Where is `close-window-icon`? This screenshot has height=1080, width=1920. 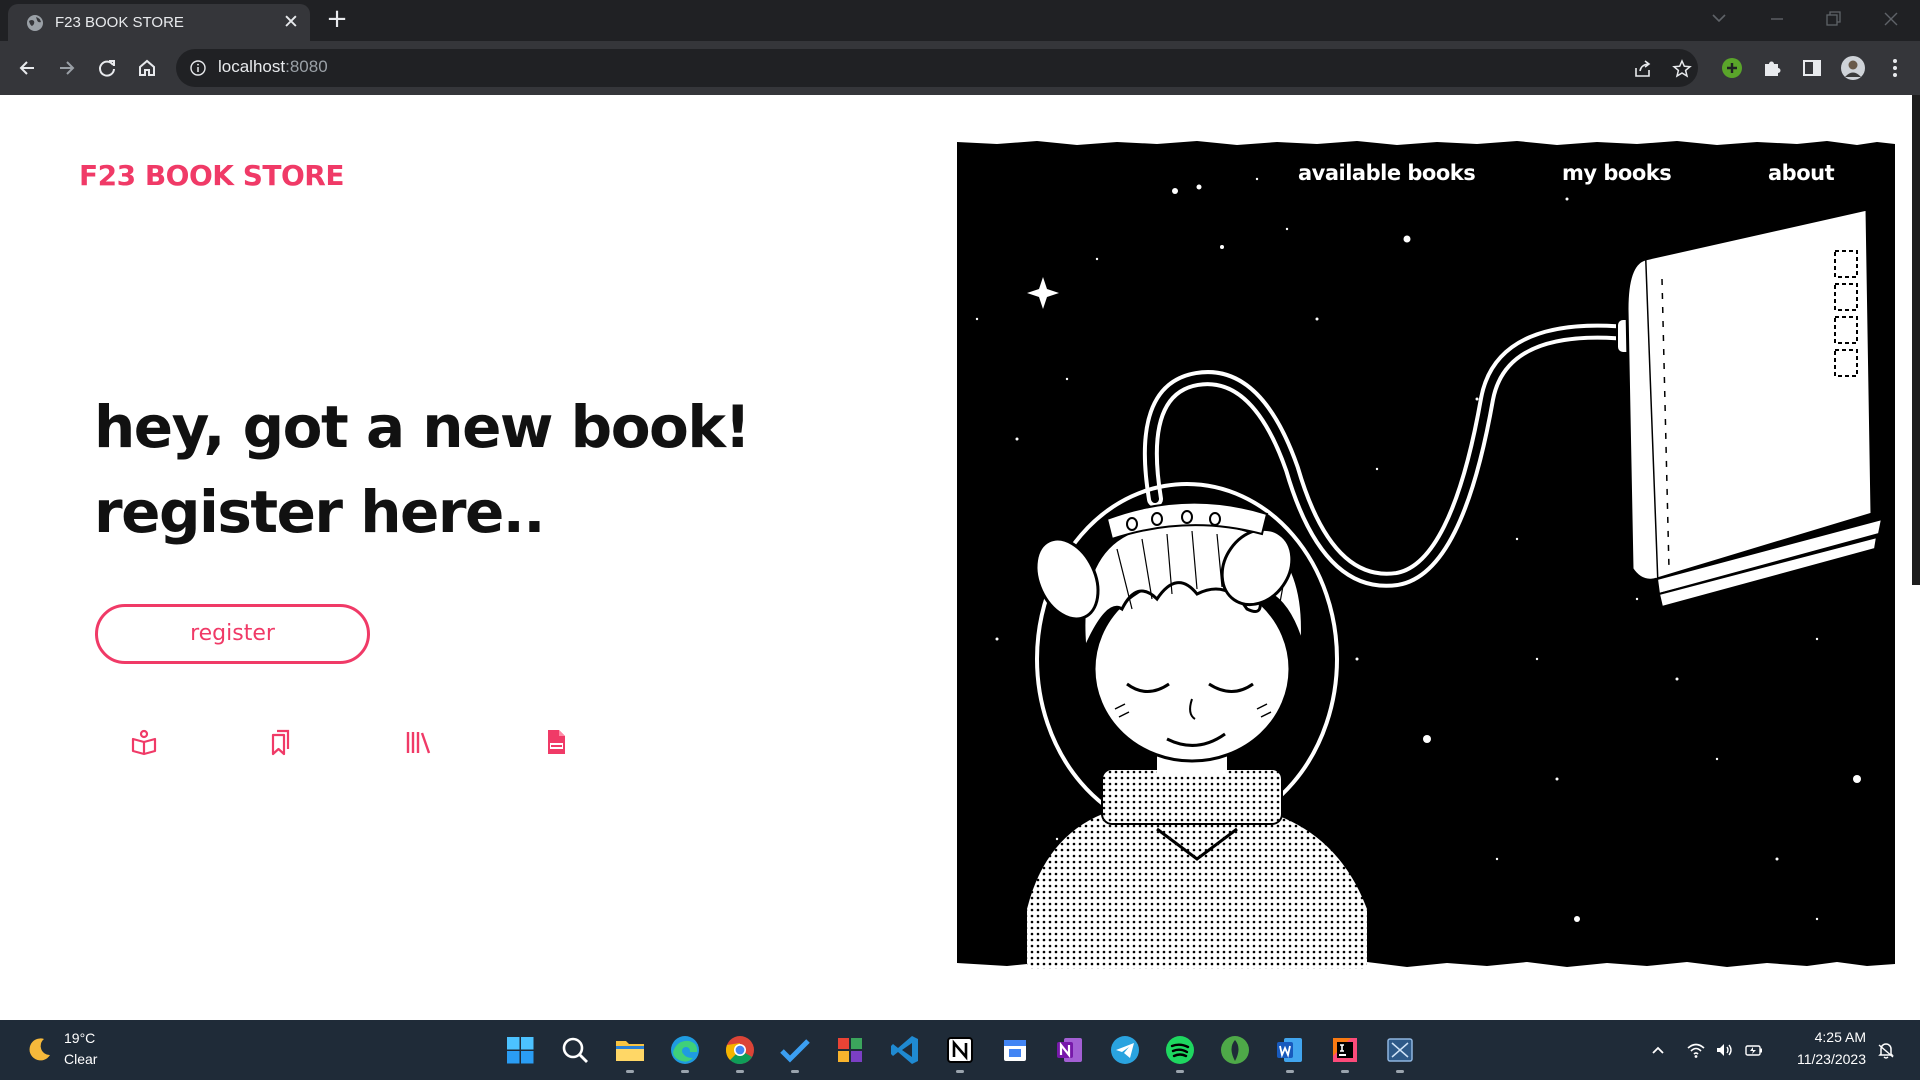 close-window-icon is located at coordinates (1891, 19).